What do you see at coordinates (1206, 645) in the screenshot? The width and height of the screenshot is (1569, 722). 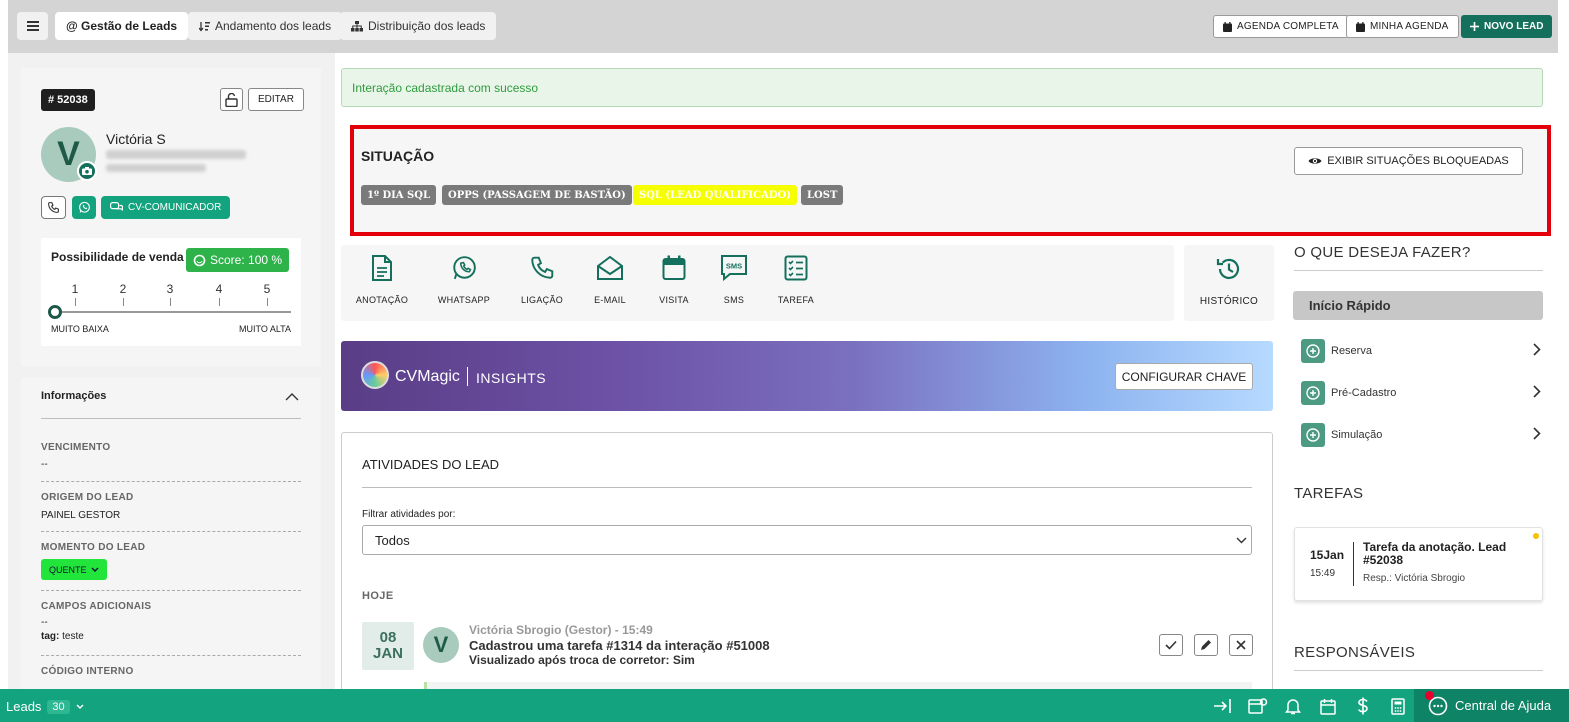 I see `edit-activity-button` at bounding box center [1206, 645].